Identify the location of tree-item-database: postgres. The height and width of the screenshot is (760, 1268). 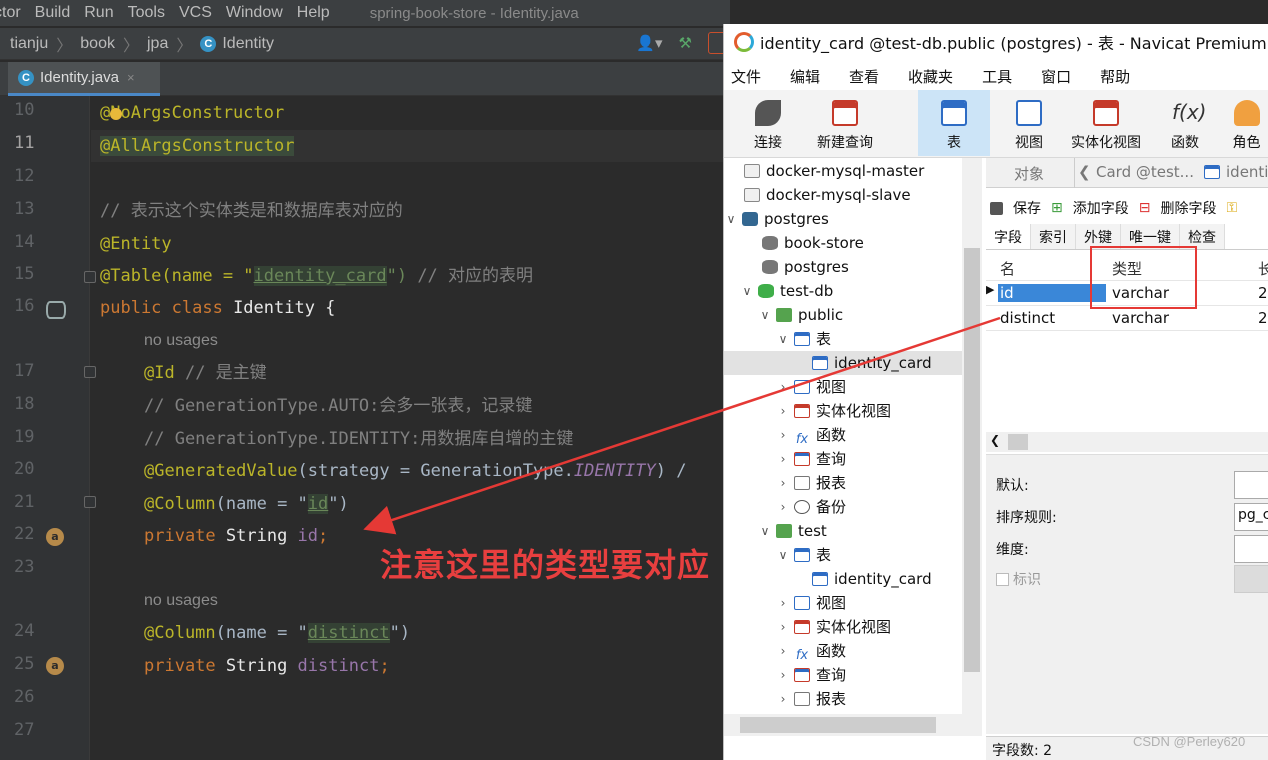
(805, 267).